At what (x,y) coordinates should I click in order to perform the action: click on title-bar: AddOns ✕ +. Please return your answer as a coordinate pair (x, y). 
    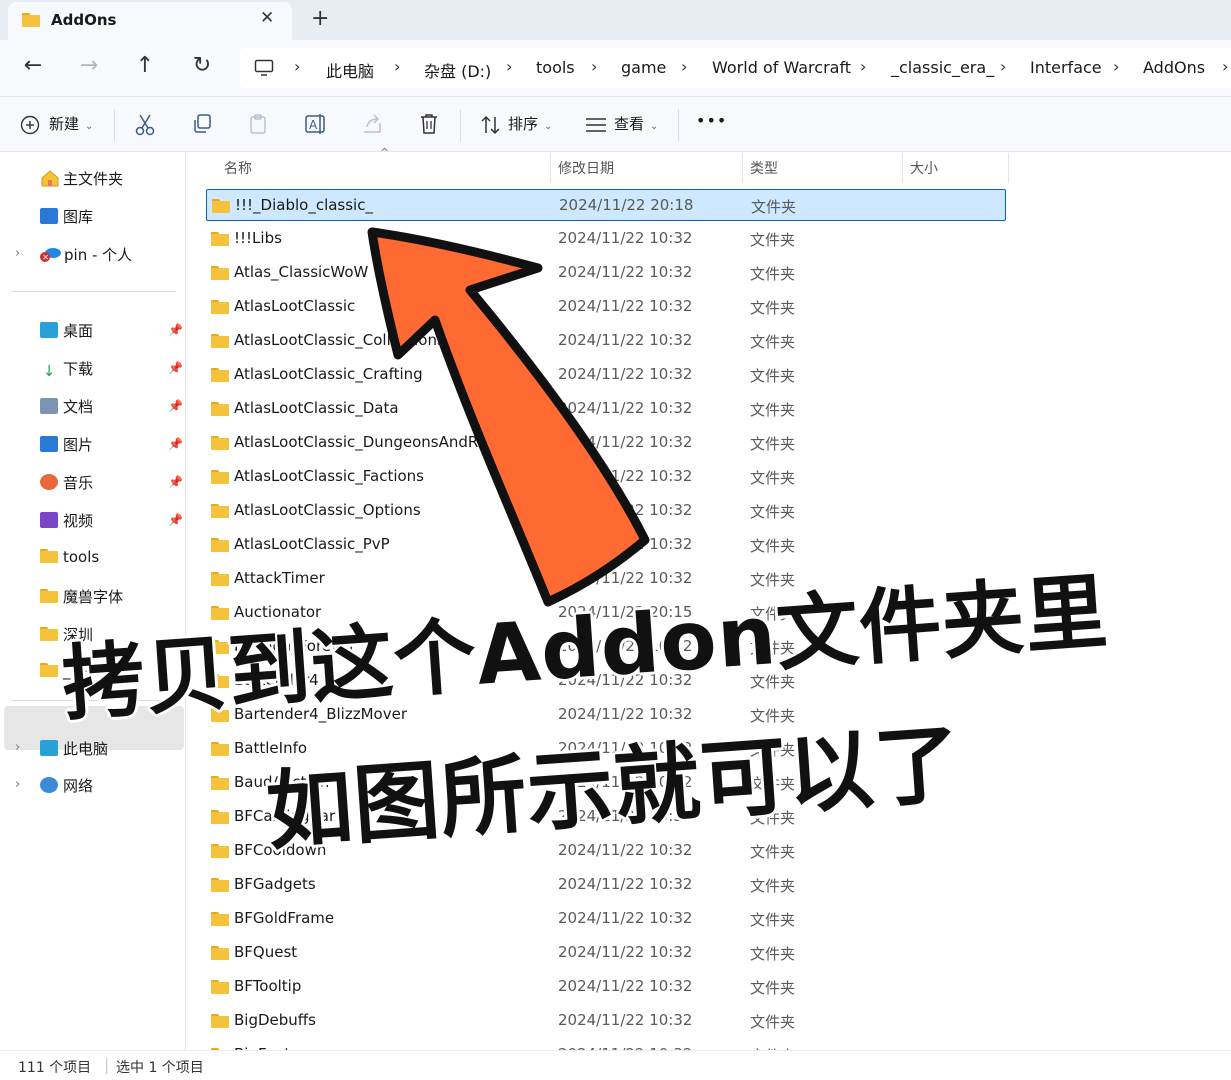
    Looking at the image, I should click on (615, 20).